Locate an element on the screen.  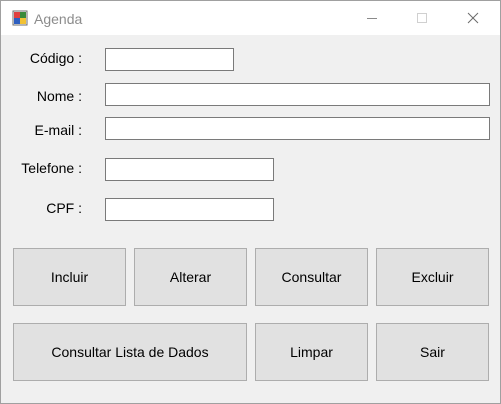
maximize-icon is located at coordinates (422, 18).